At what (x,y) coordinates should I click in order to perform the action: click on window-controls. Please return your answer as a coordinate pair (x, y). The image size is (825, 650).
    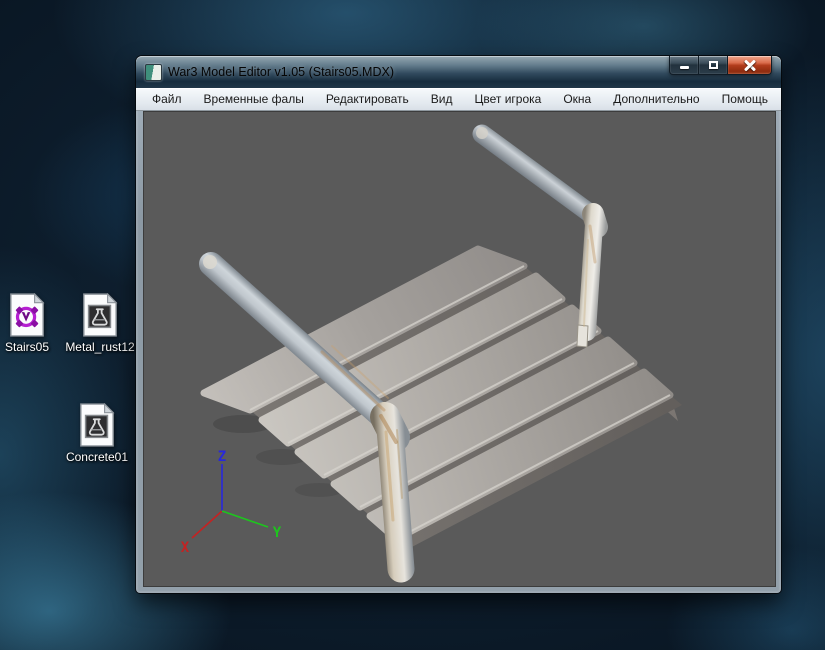
    Looking at the image, I should click on (720, 65).